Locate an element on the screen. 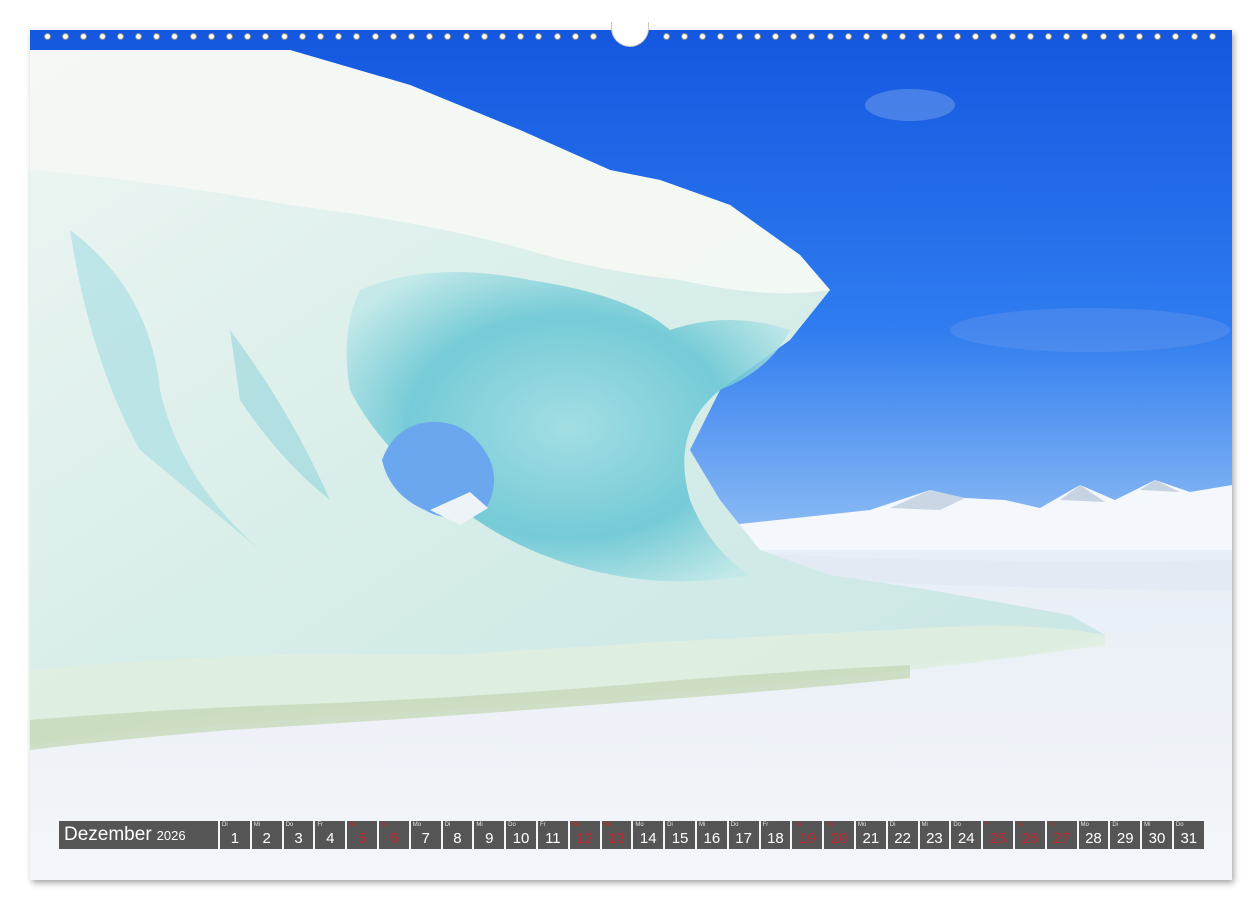 This screenshot has width=1260, height=908. day-number: 1 is located at coordinates (235, 838).